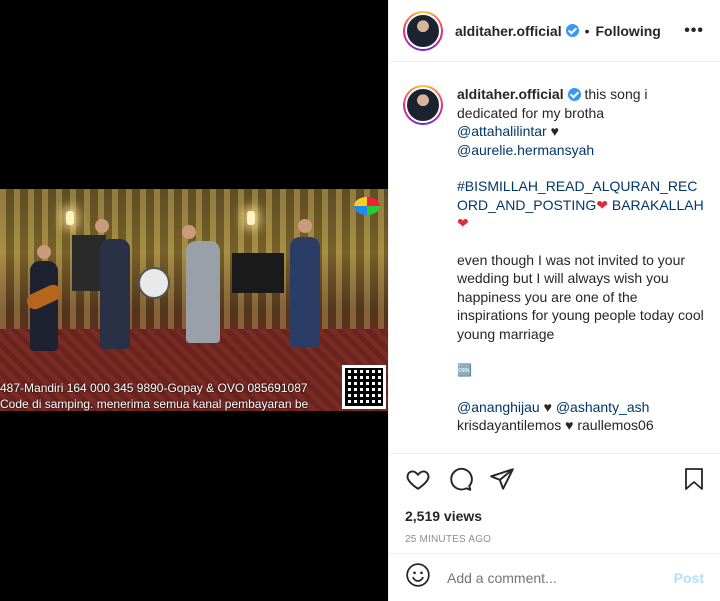 The image size is (720, 601). I want to click on post-header: alditaher.official • Following •••, so click(554, 31).